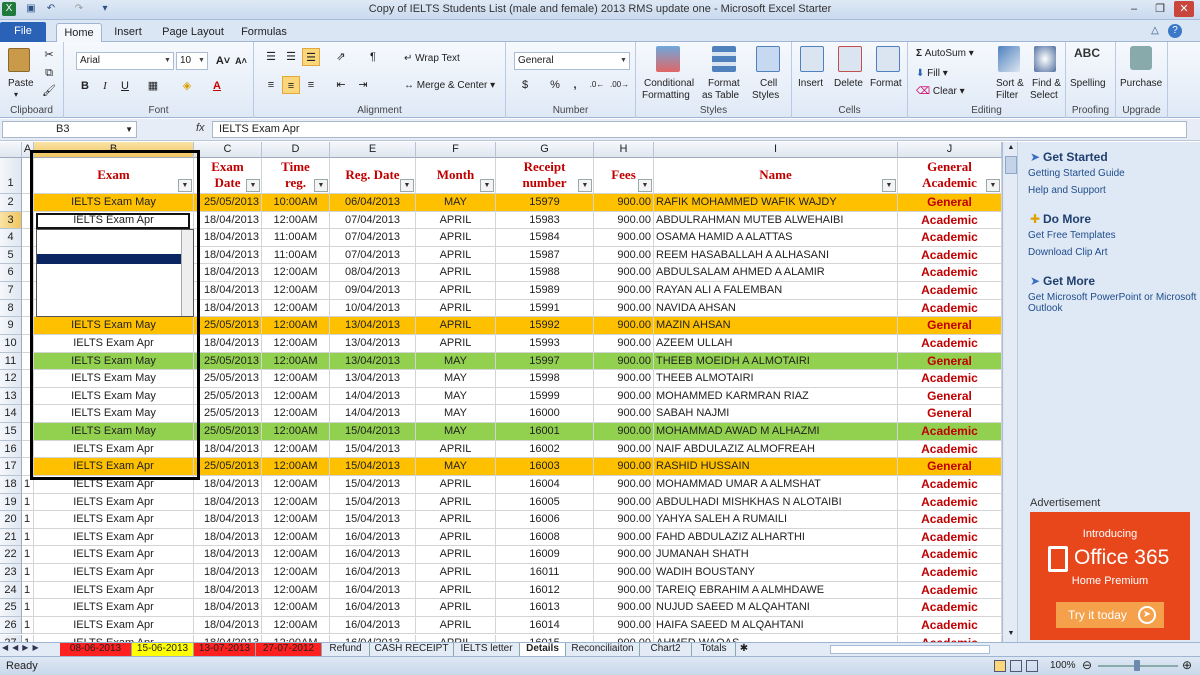  What do you see at coordinates (1076, 173) in the screenshot?
I see `getting-started-guide-link: Getting Started Guide` at bounding box center [1076, 173].